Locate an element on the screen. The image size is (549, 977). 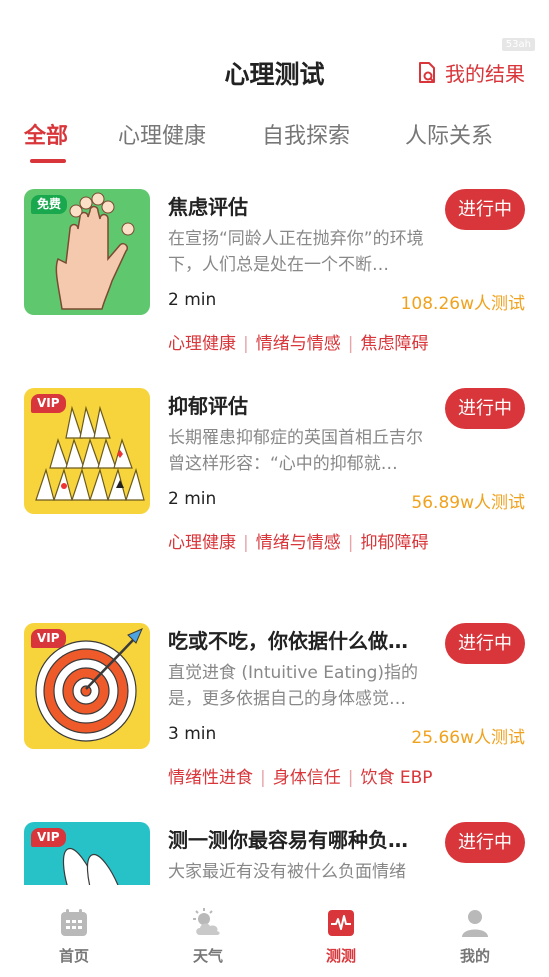
calendar-icon is located at coordinates (74, 922).